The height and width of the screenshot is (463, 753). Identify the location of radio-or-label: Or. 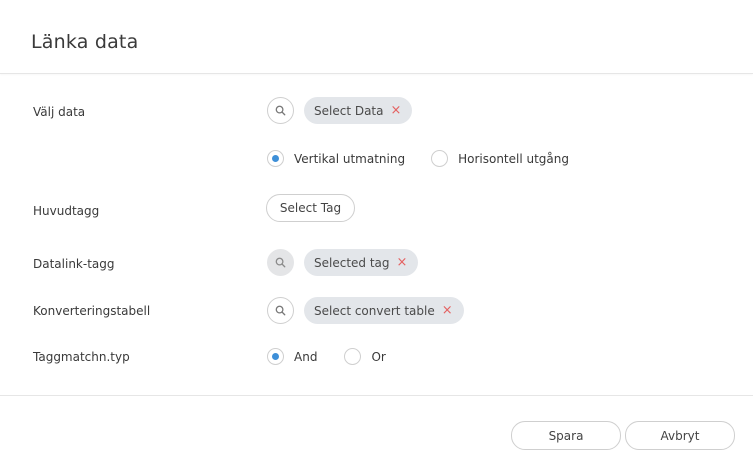
(378, 356).